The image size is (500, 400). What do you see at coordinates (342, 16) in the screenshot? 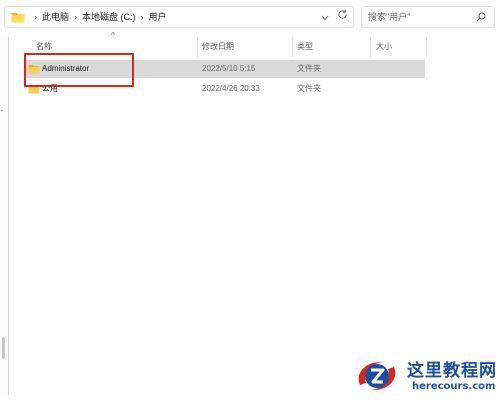
I see `refresh-icon` at bounding box center [342, 16].